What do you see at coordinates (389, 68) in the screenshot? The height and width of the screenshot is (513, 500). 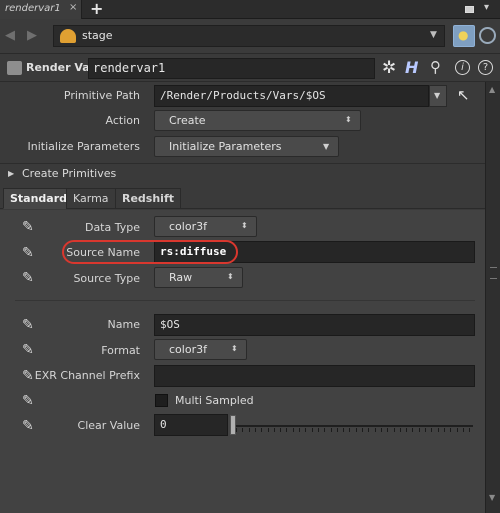 I see `gear-icon: ✲` at bounding box center [389, 68].